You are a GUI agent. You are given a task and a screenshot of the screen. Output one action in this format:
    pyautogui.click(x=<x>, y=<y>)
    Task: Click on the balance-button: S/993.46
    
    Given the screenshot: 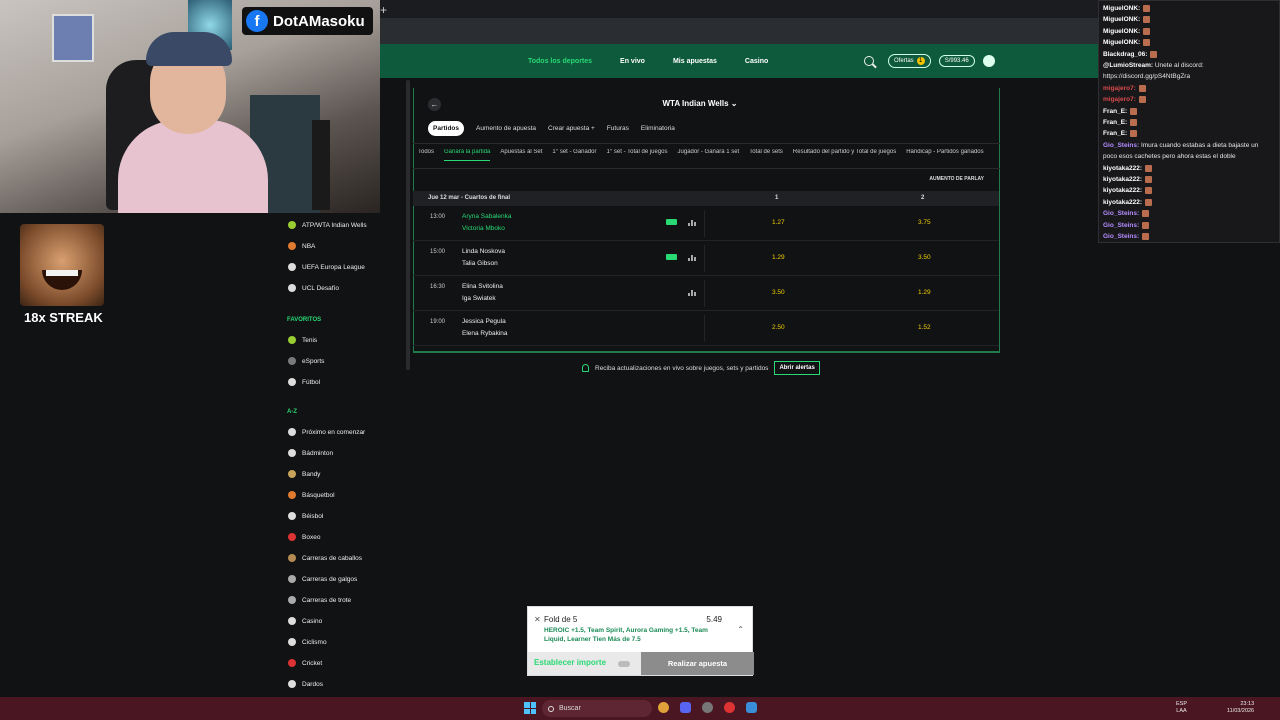 What is the action you would take?
    pyautogui.click(x=956, y=61)
    